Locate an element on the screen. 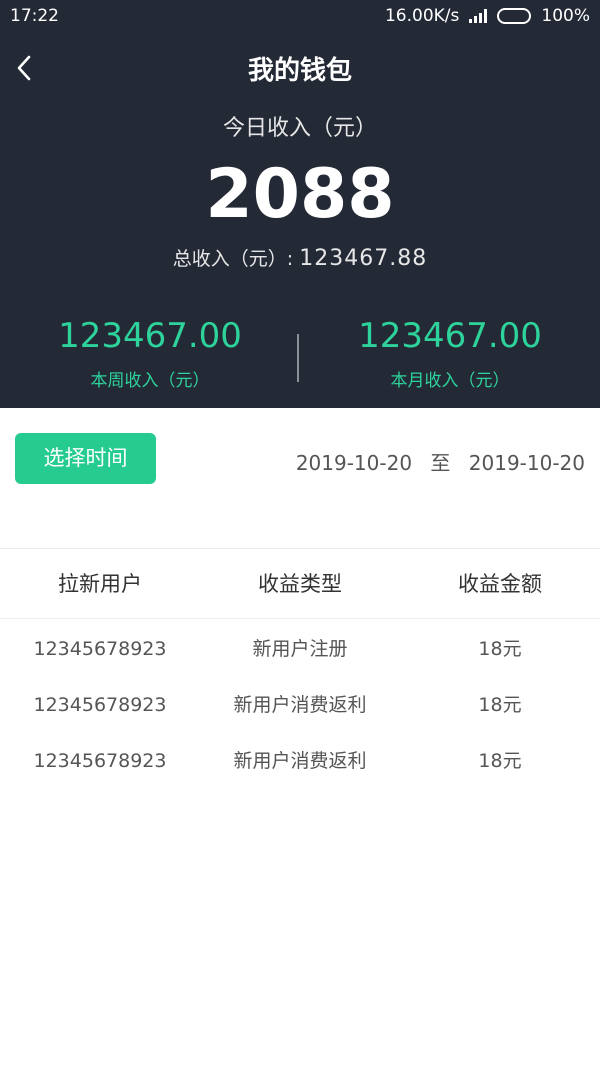 Image resolution: width=600 pixels, height=1067 pixels. network-speed: 16.00K/s is located at coordinates (422, 16).